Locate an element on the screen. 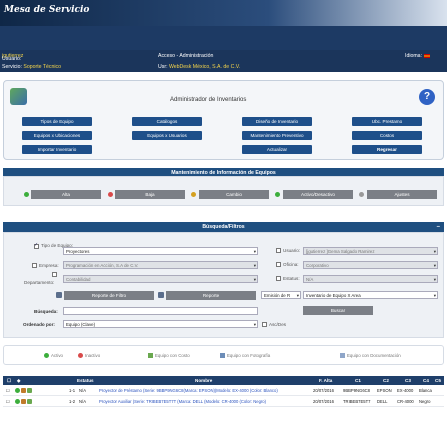  equipos-usuarios-button: Equipos x Usuarios is located at coordinates (167, 135).